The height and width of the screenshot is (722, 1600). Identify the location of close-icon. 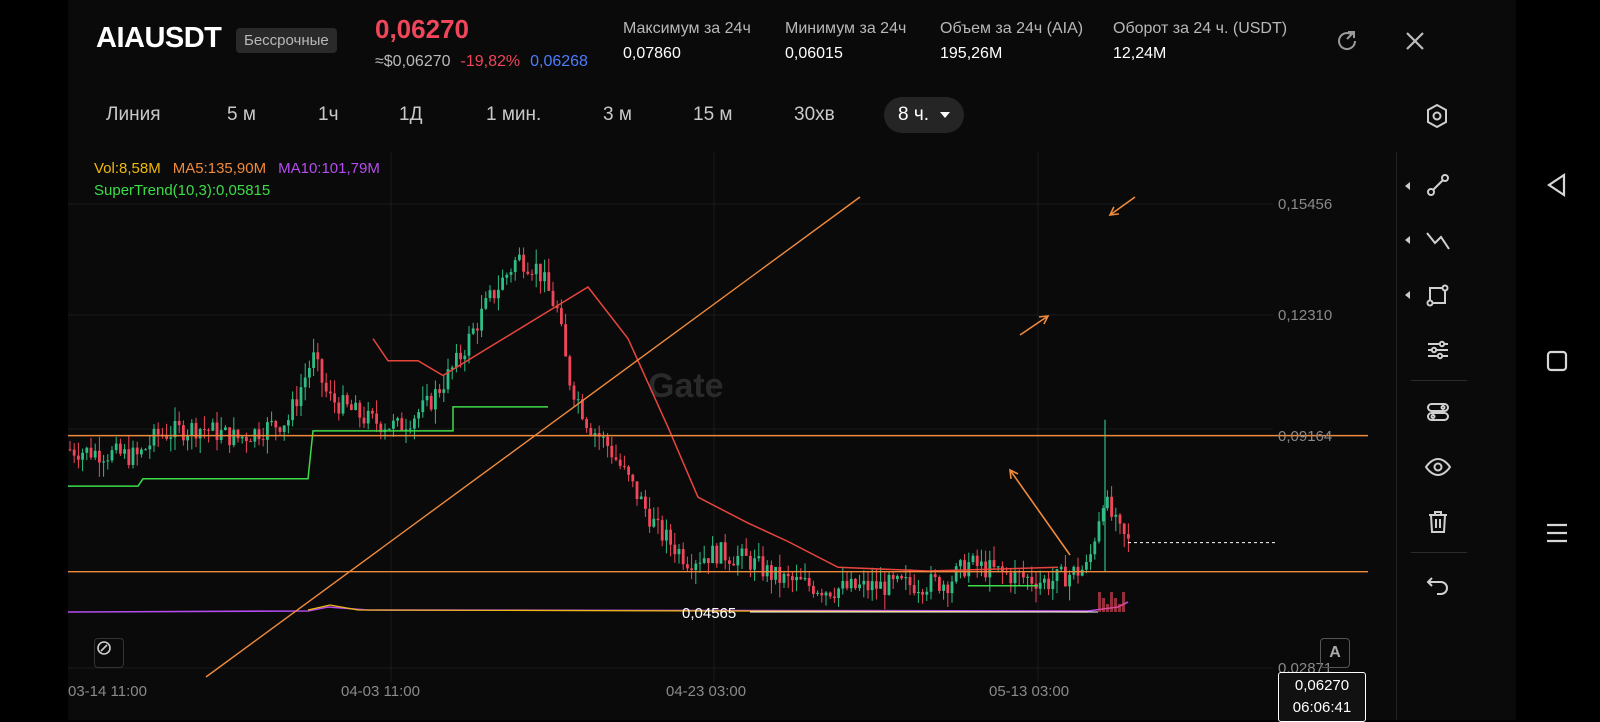
(1415, 41).